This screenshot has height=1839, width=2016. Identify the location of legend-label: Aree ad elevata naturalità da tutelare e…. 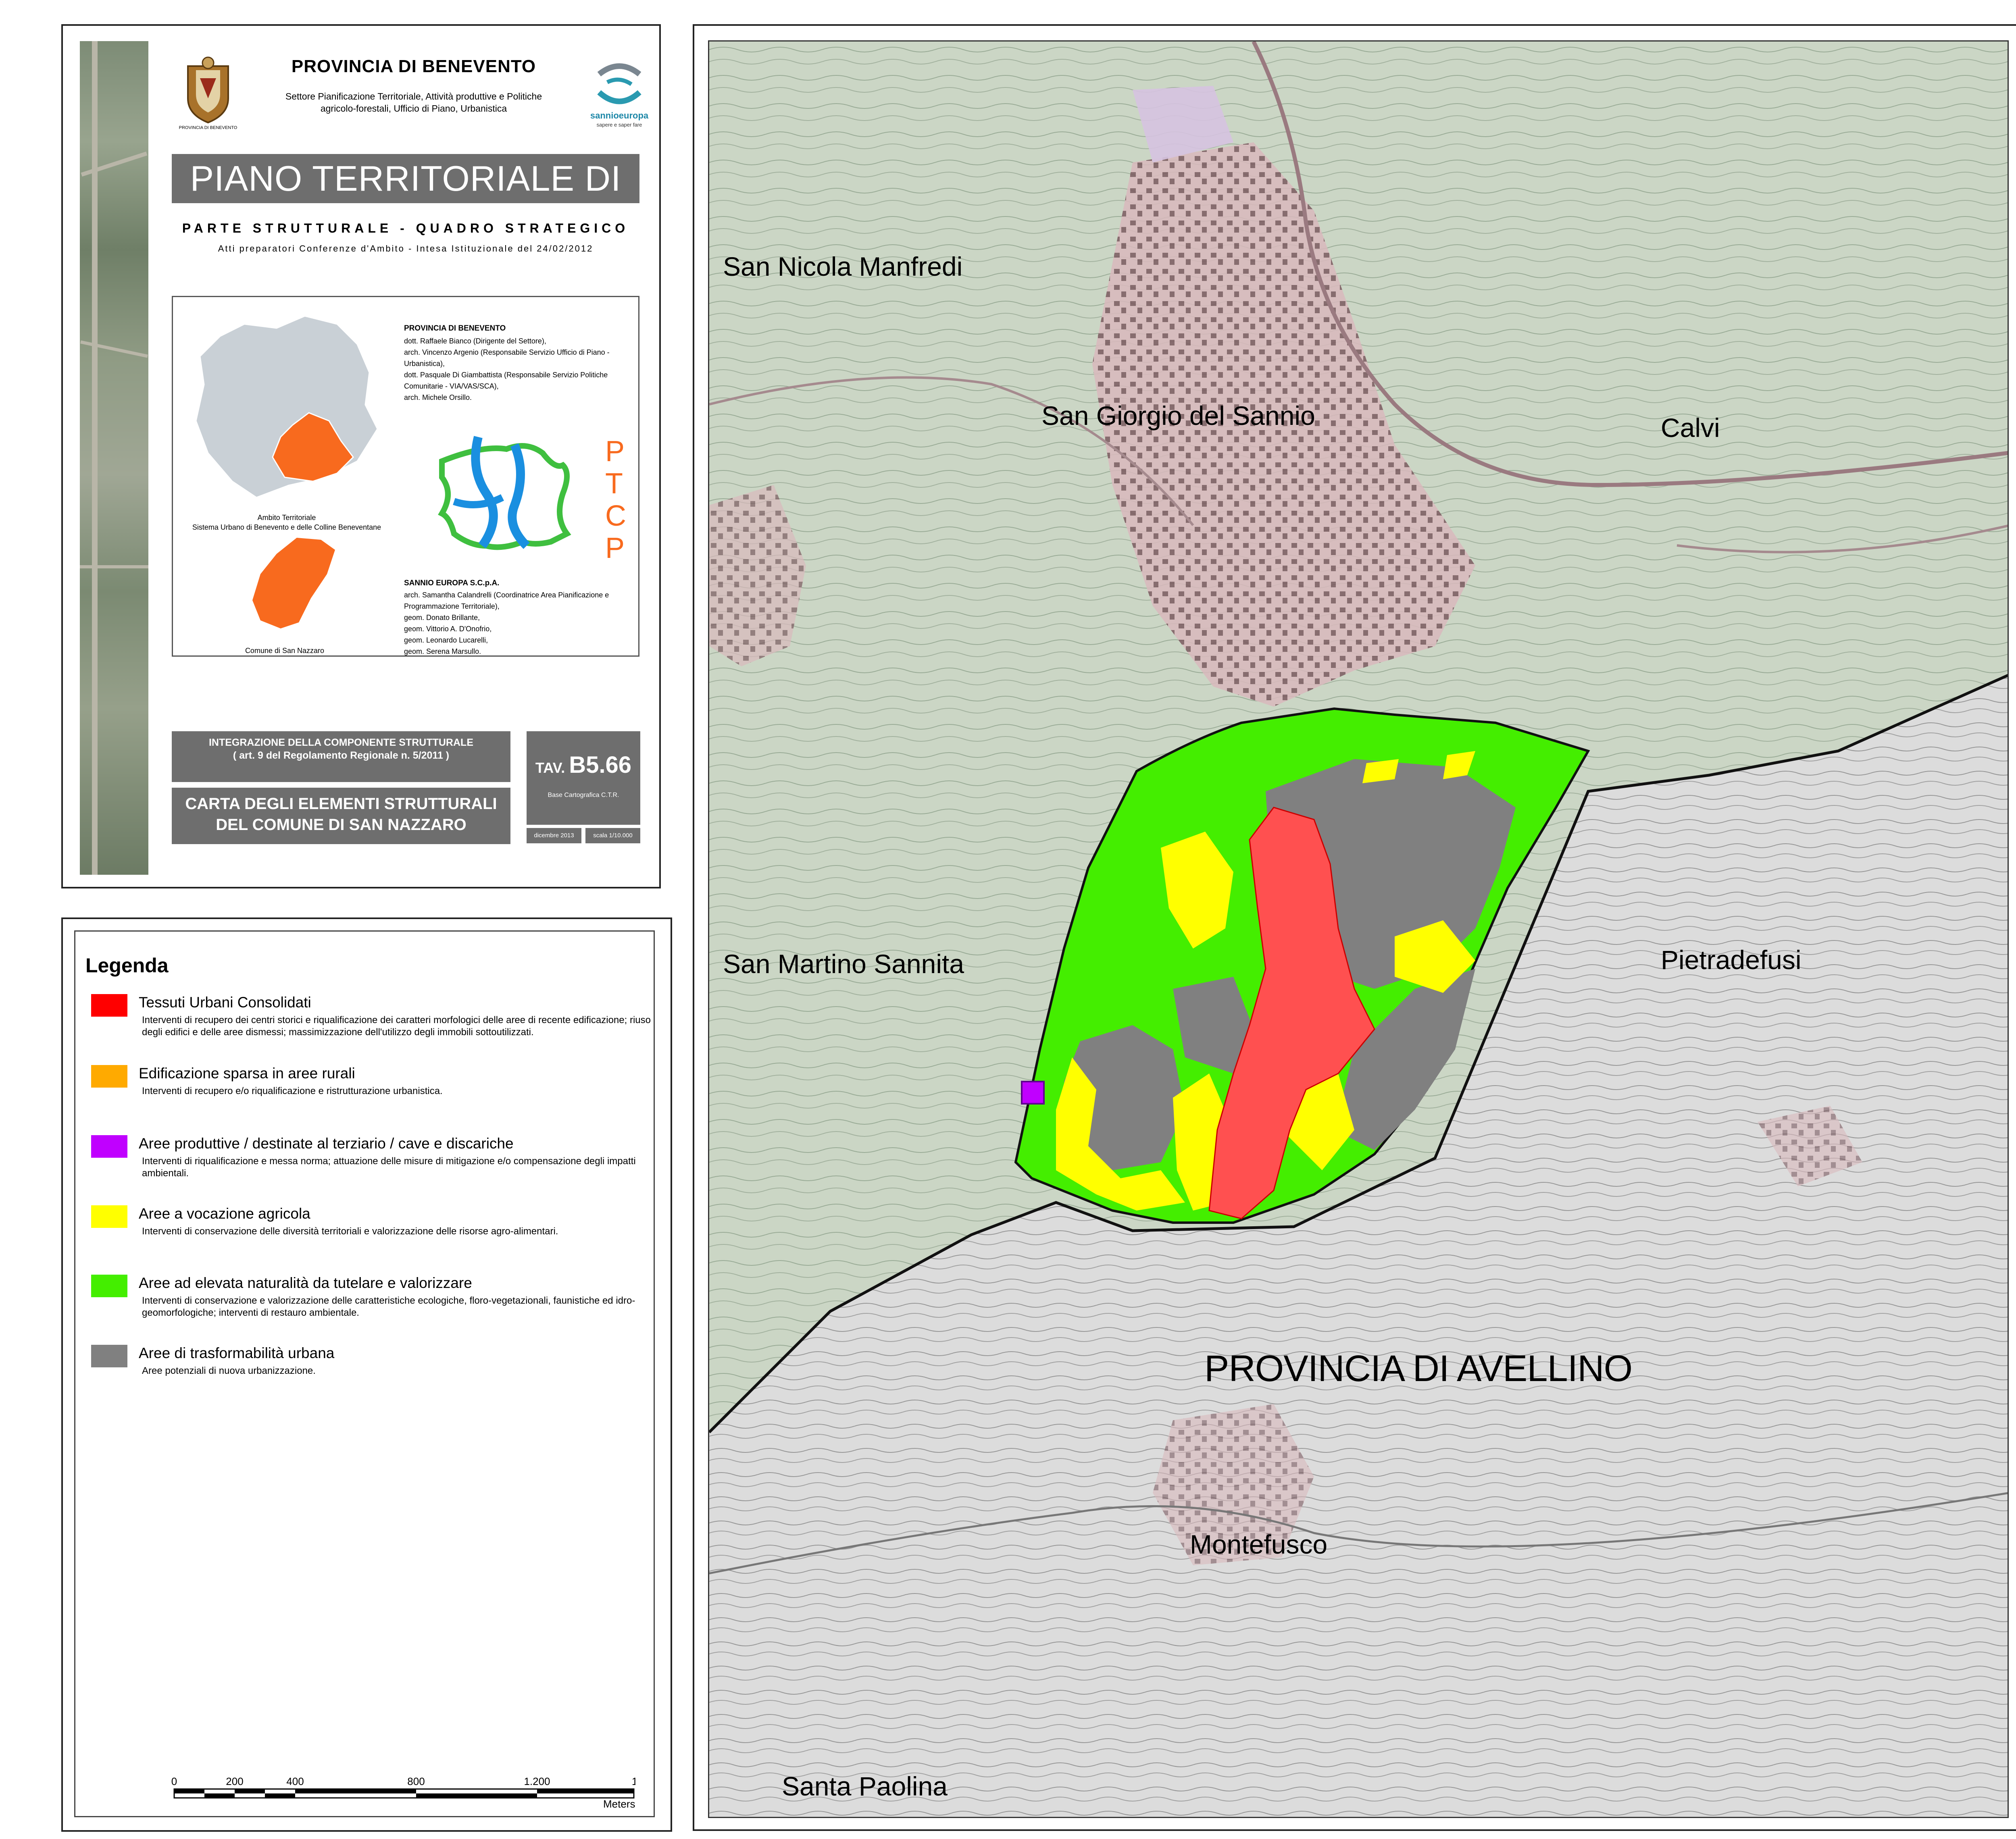
(305, 1283).